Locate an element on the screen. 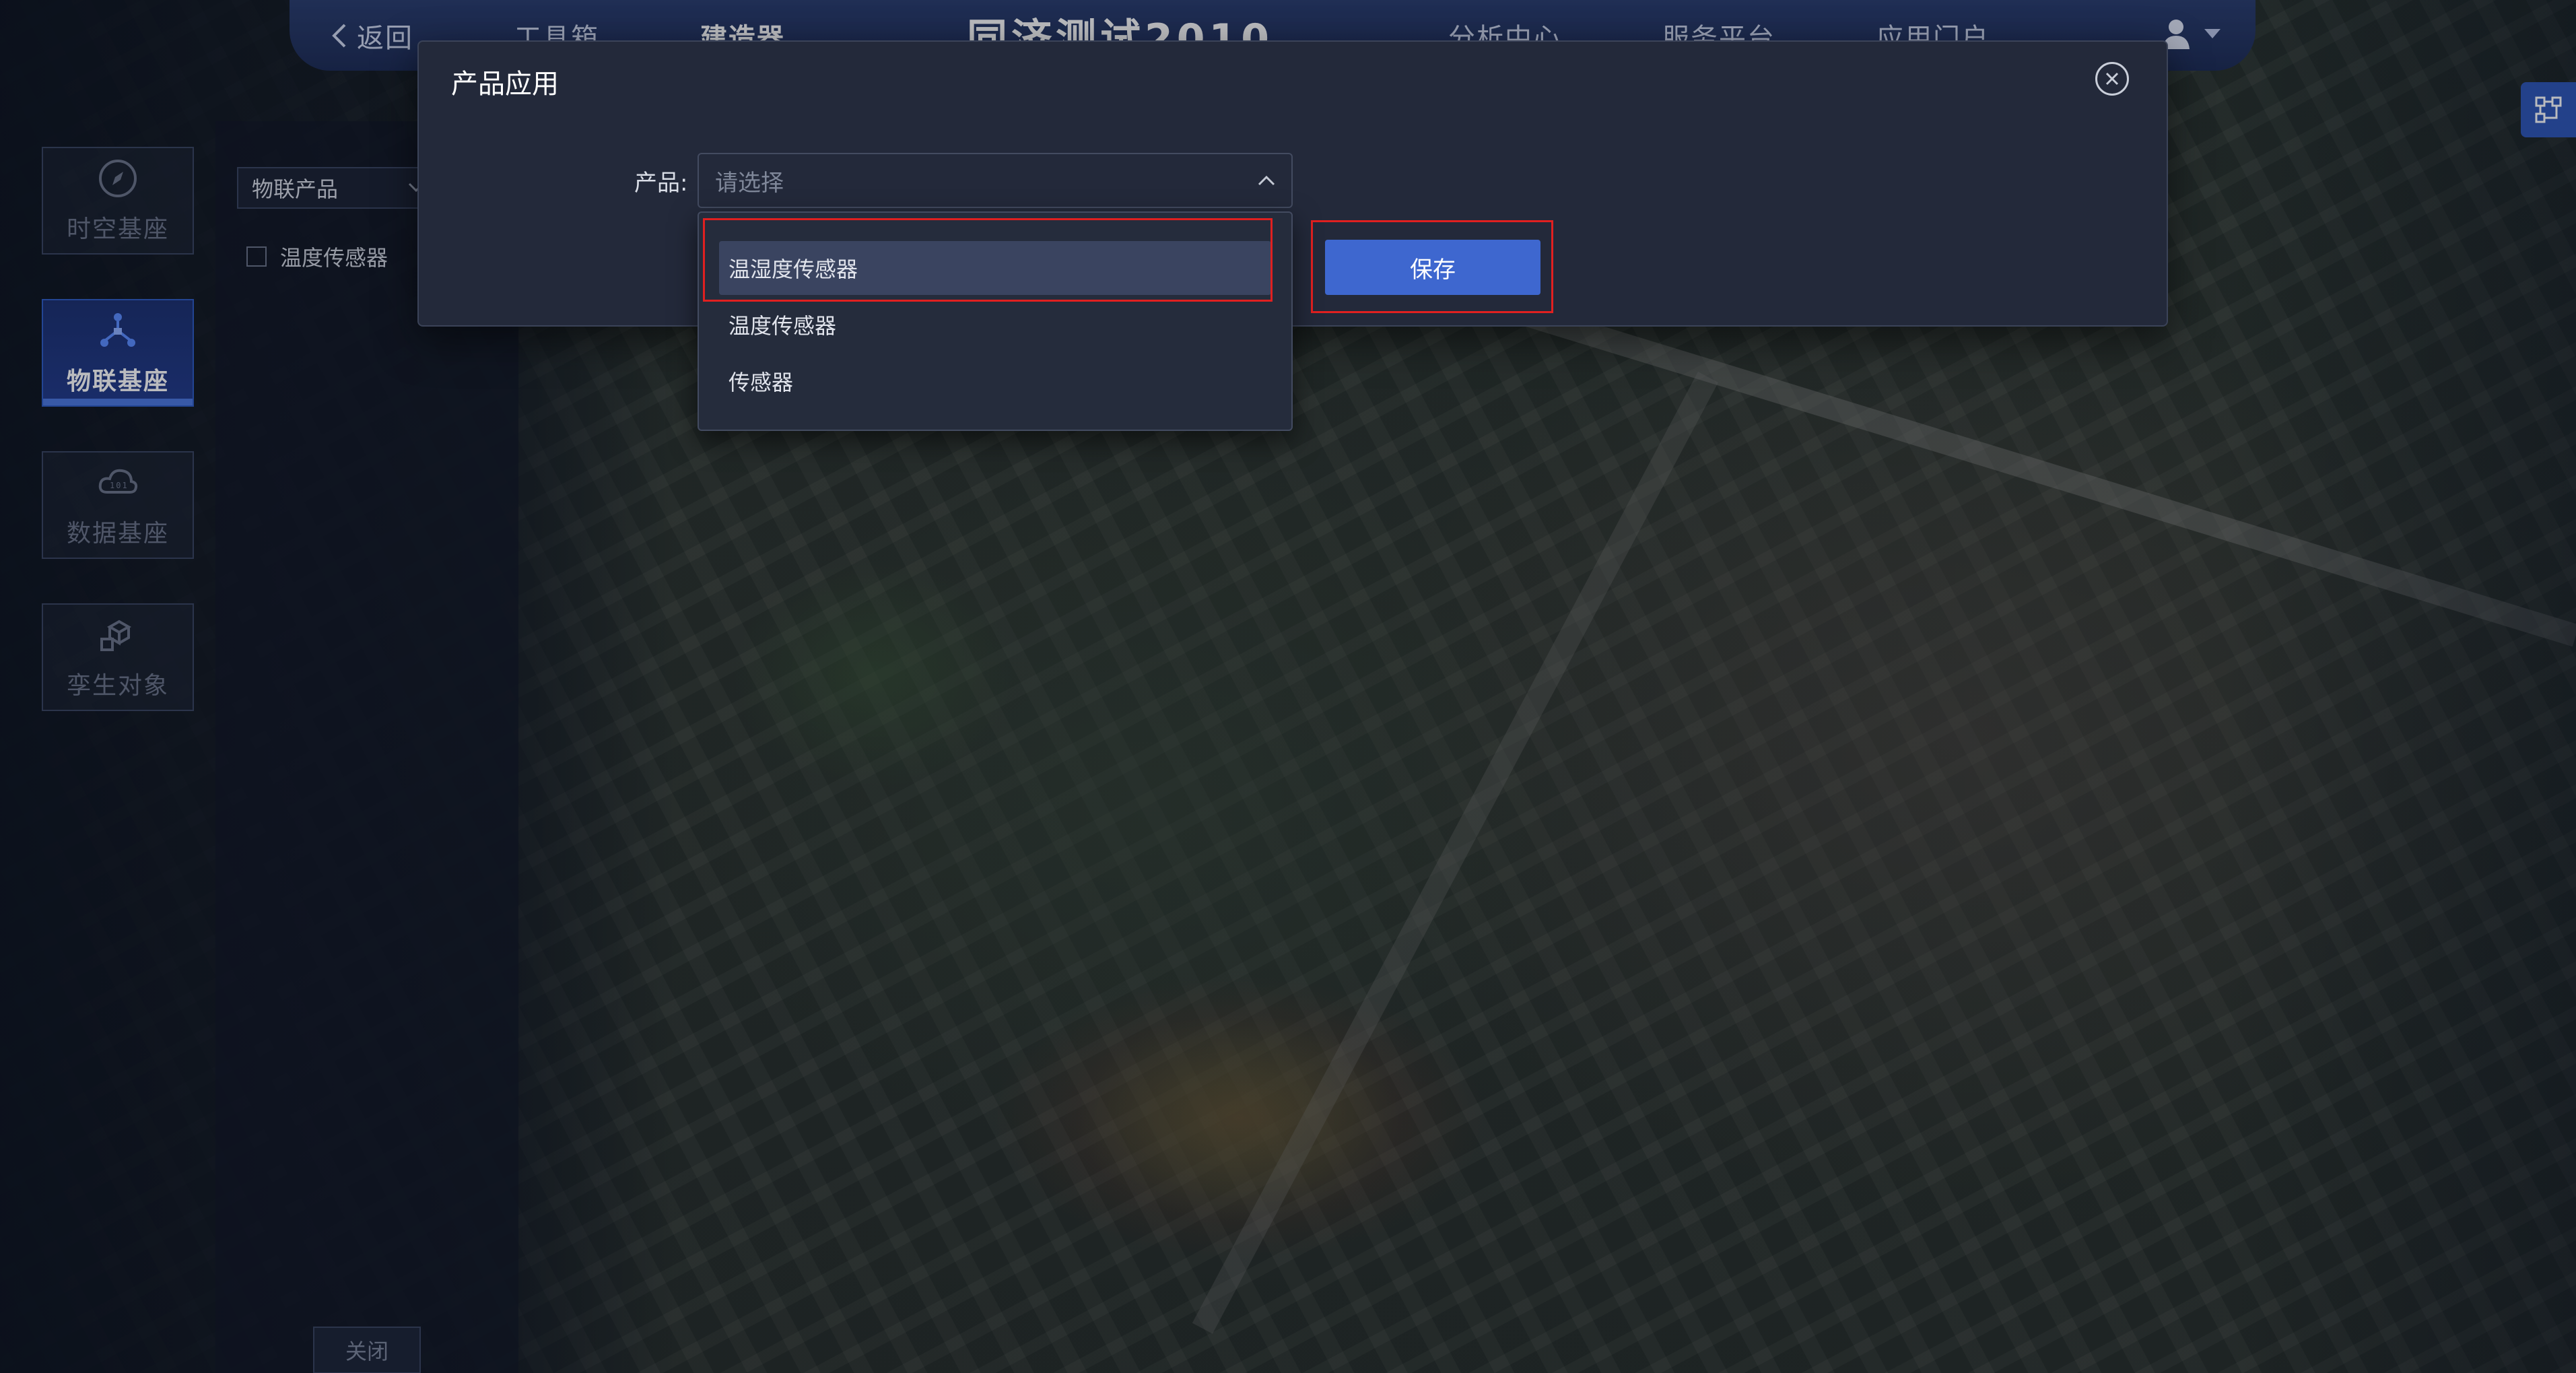 The height and width of the screenshot is (1373, 2576). product-select: 请选择 is located at coordinates (995, 181).